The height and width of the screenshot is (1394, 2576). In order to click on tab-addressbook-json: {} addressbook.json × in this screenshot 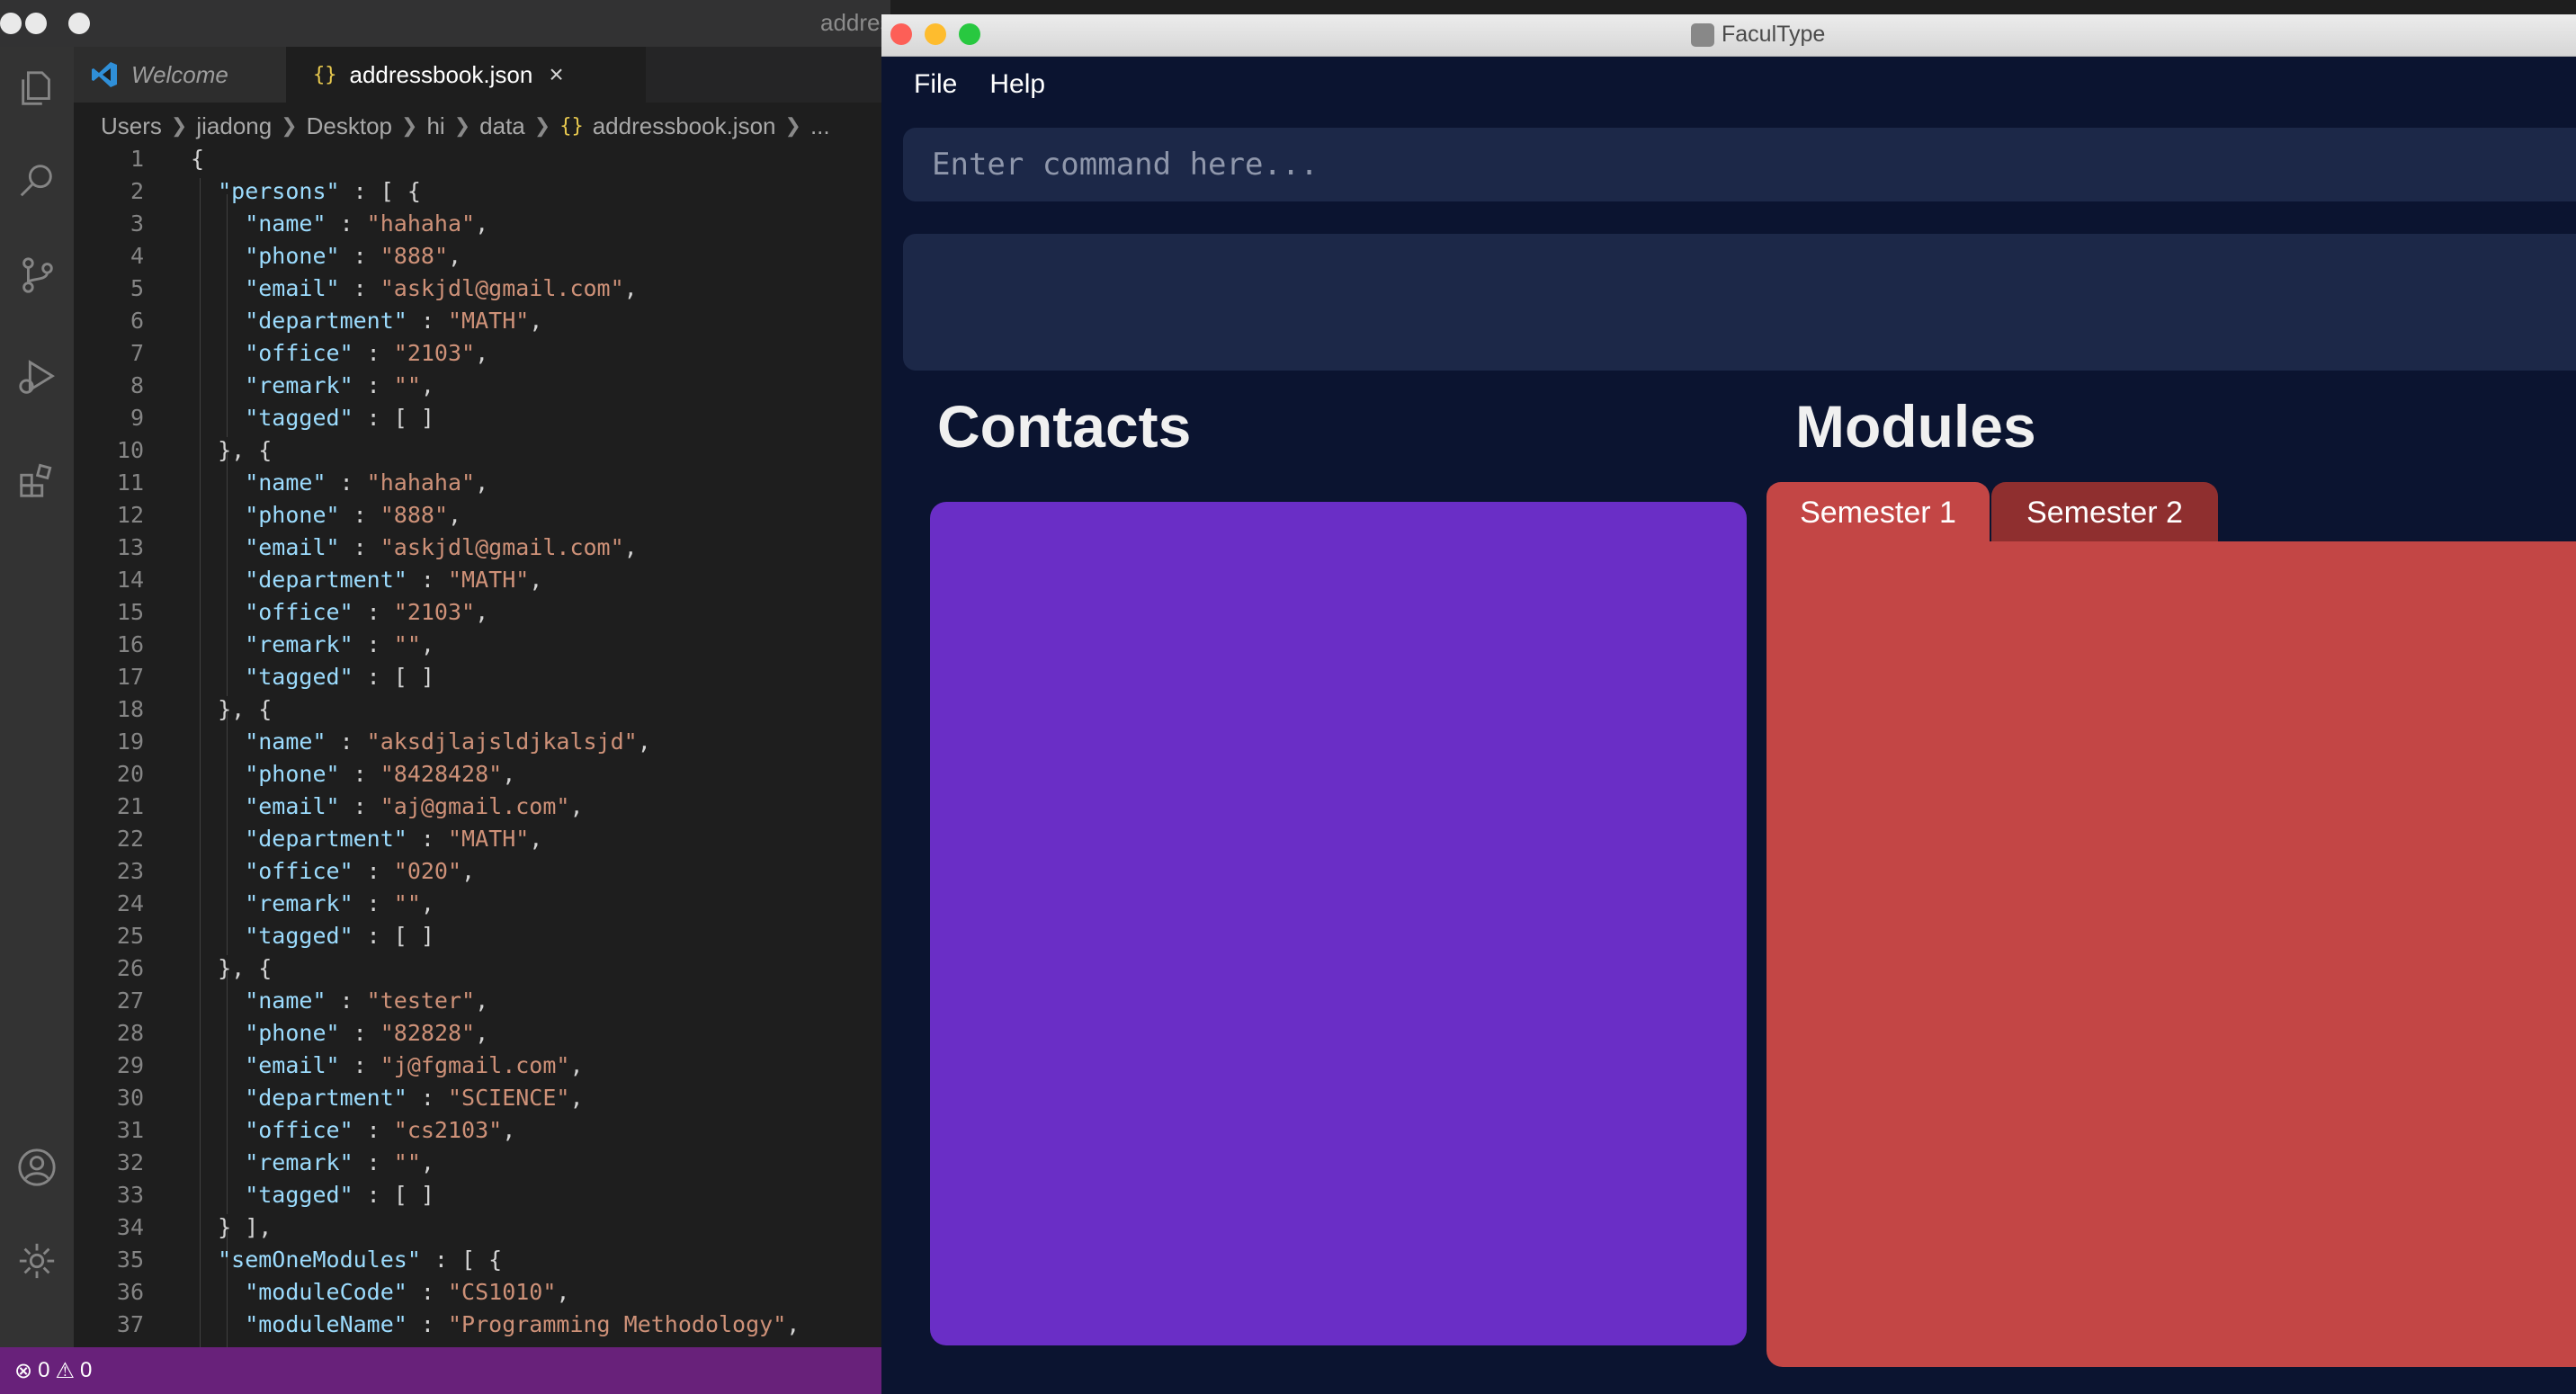, I will do `click(466, 75)`.